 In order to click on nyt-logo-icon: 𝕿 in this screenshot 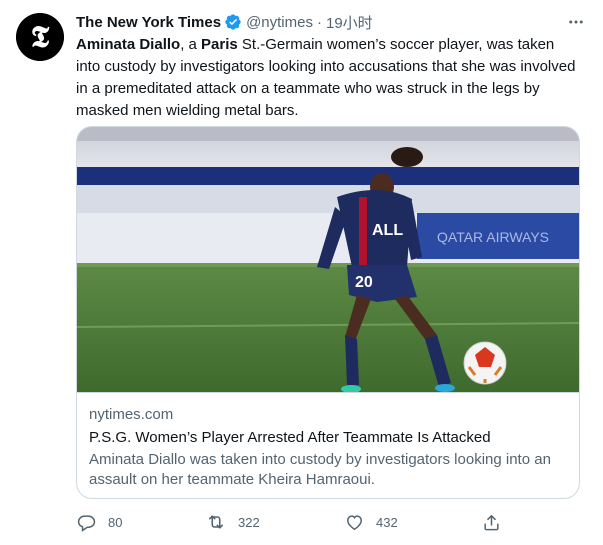, I will do `click(40, 37)`.